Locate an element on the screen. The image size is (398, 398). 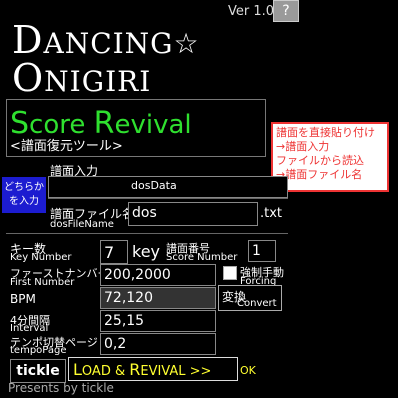
help-note: 譜面を直接貼り付け →譜面入力 ファイルから読込 →譜面ファイル名 is located at coordinates (330, 157).